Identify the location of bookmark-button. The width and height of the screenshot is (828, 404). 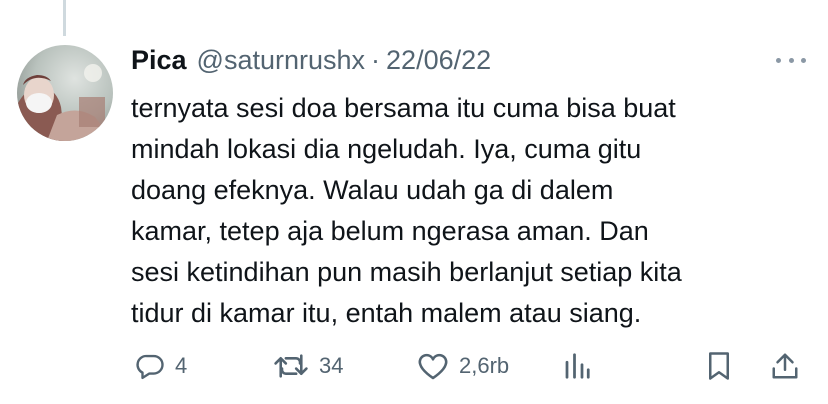
(719, 366).